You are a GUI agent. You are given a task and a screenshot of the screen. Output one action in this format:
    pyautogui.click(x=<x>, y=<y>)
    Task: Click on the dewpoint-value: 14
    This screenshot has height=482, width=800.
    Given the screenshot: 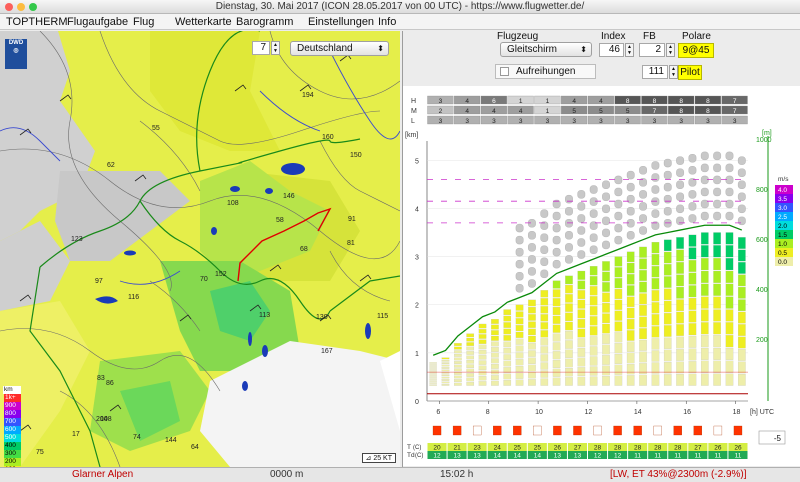 What is the action you would take?
    pyautogui.click(x=518, y=456)
    